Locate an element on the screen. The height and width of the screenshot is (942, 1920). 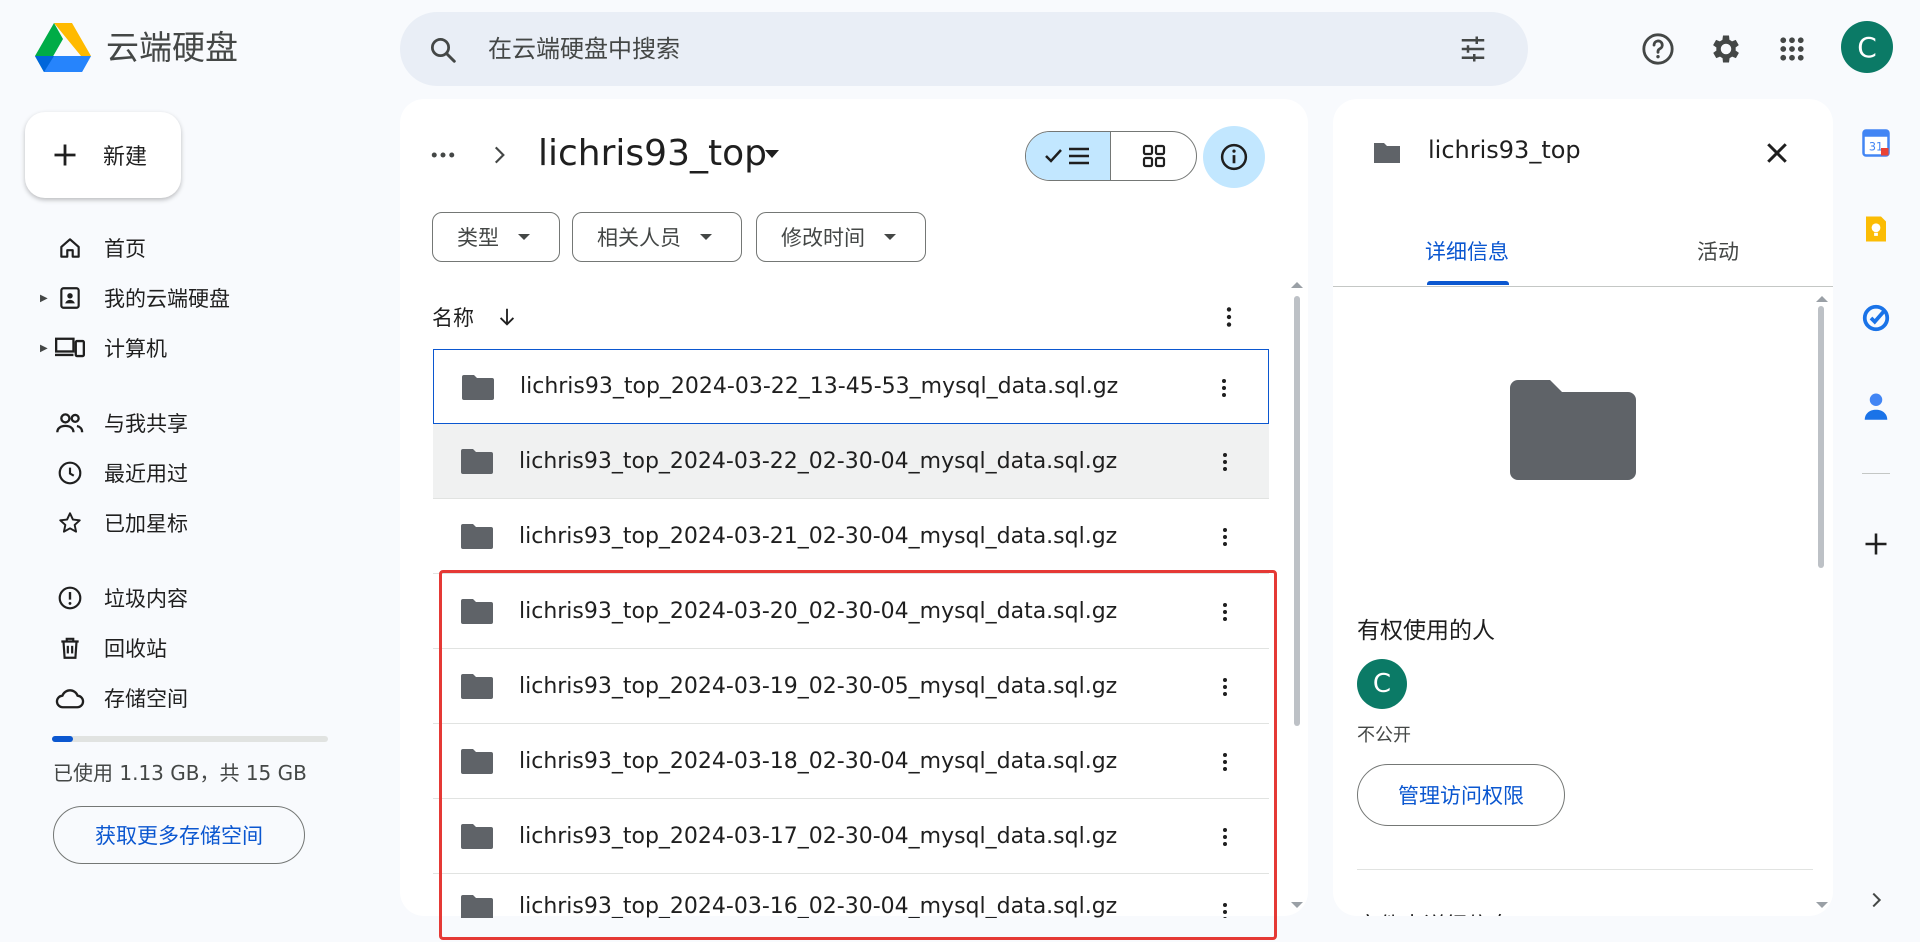
drive-logo-icon is located at coordinates (63, 48).